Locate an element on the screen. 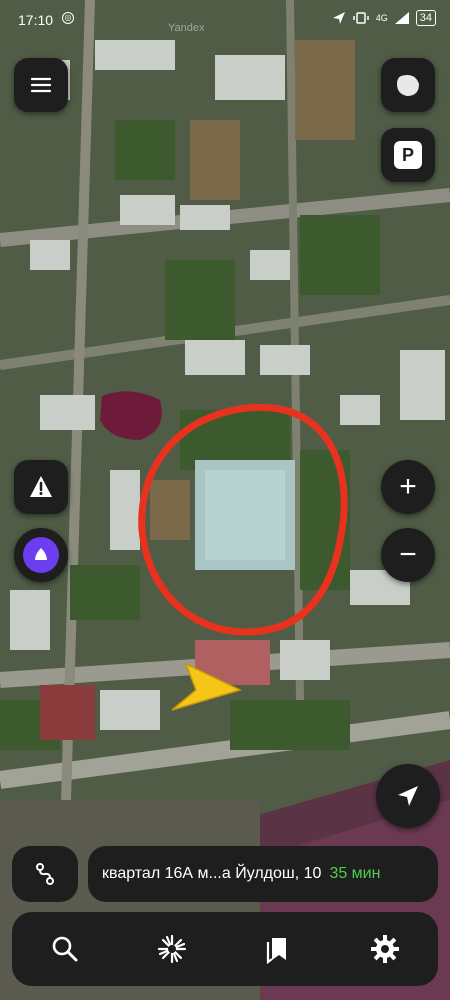 This screenshot has width=450, height=1000. layers-button is located at coordinates (408, 85).